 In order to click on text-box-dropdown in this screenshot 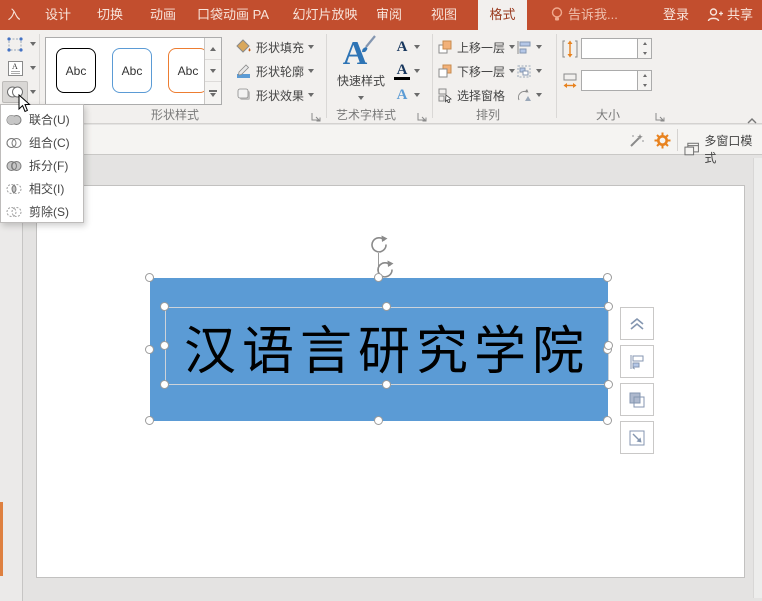, I will do `click(33, 68)`.